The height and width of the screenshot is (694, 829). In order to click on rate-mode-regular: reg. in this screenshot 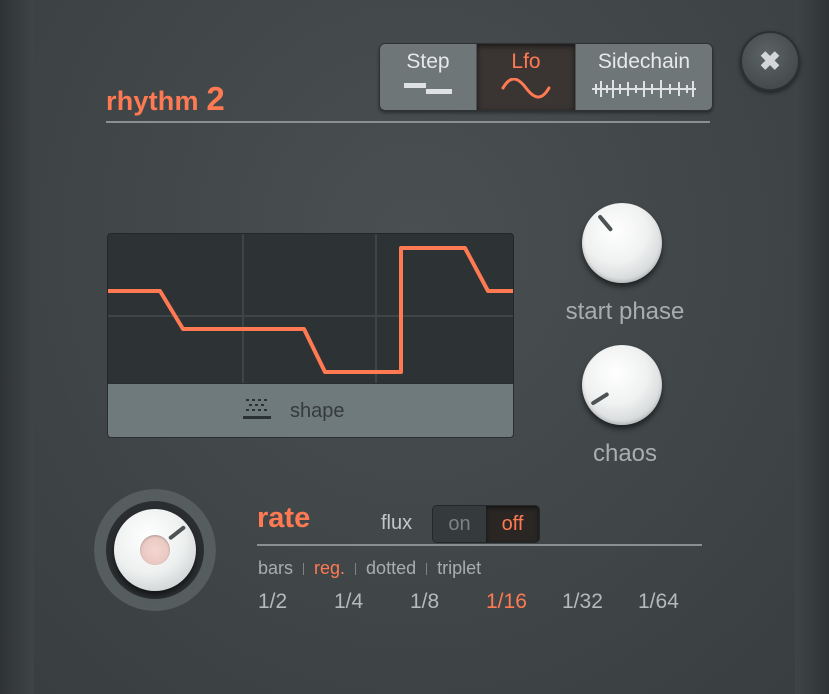, I will do `click(329, 568)`.